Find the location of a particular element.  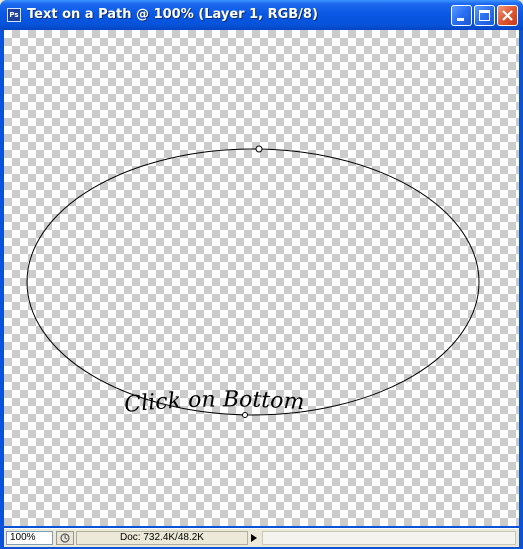

maximize-button is located at coordinates (484, 15).